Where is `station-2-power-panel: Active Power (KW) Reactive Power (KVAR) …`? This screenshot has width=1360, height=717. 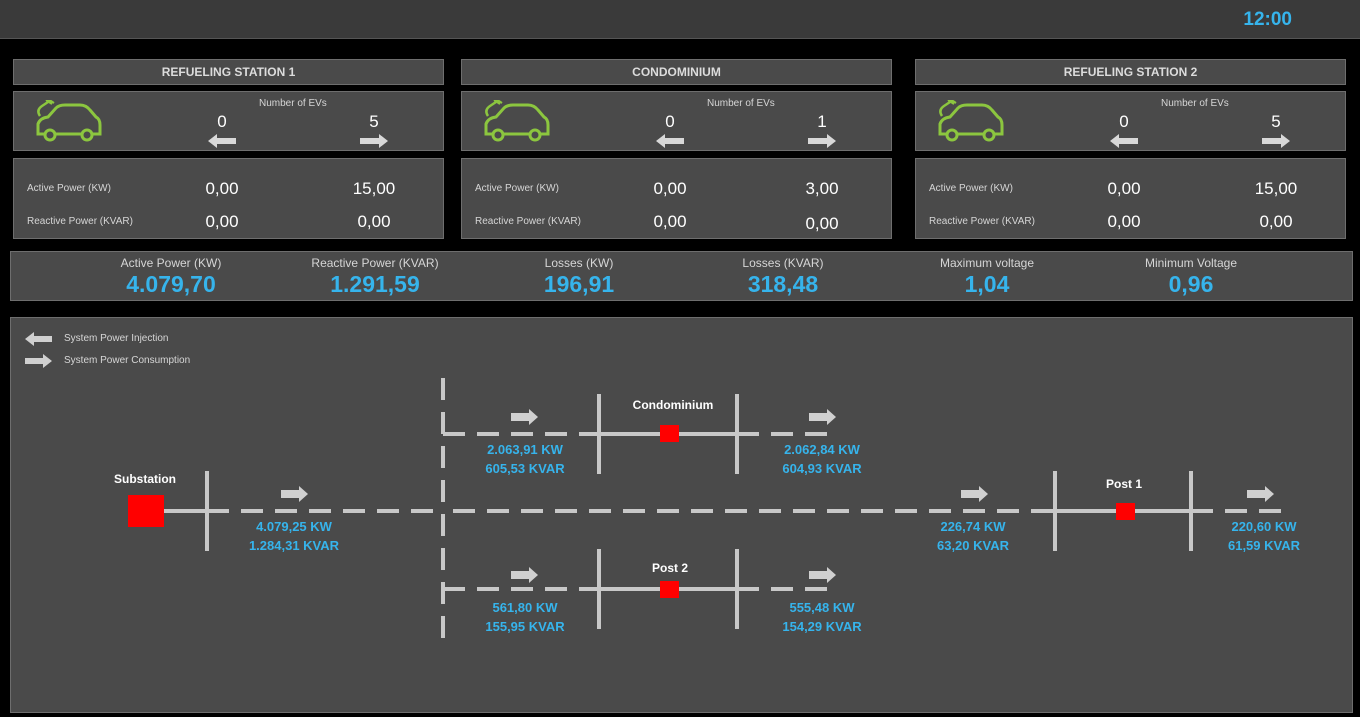
station-2-power-panel: Active Power (KW) Reactive Power (KVAR) … is located at coordinates (676, 198).